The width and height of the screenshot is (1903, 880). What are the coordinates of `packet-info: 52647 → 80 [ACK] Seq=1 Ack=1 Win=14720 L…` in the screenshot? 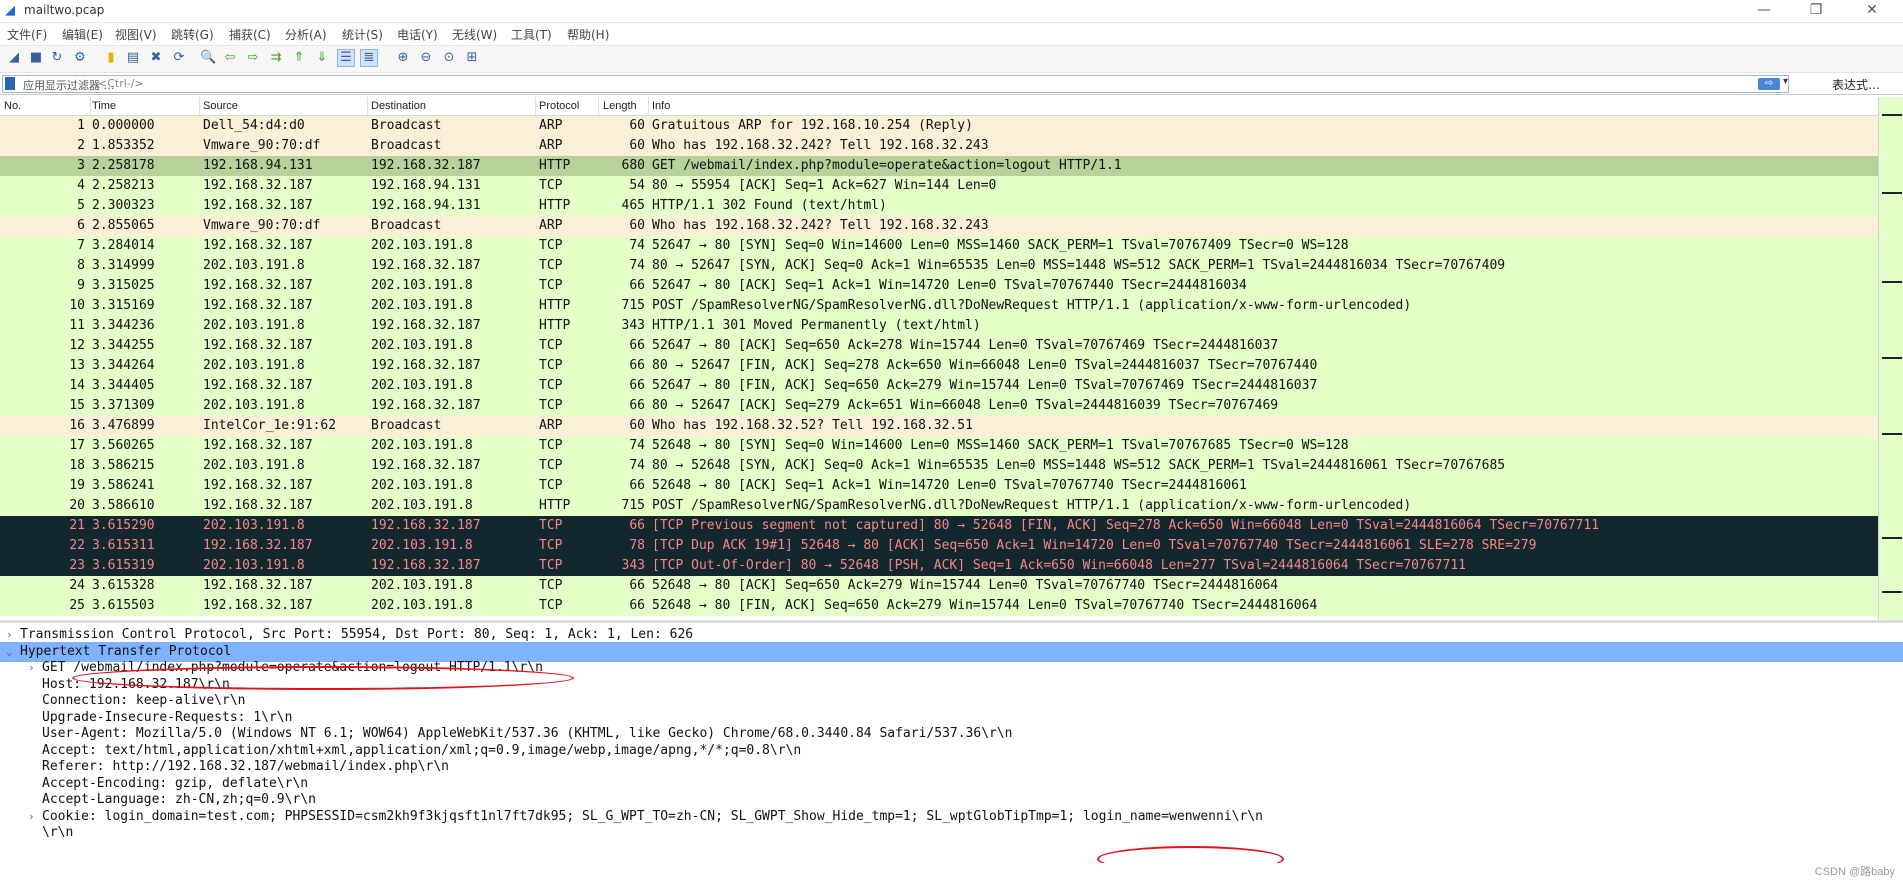 It's located at (949, 285).